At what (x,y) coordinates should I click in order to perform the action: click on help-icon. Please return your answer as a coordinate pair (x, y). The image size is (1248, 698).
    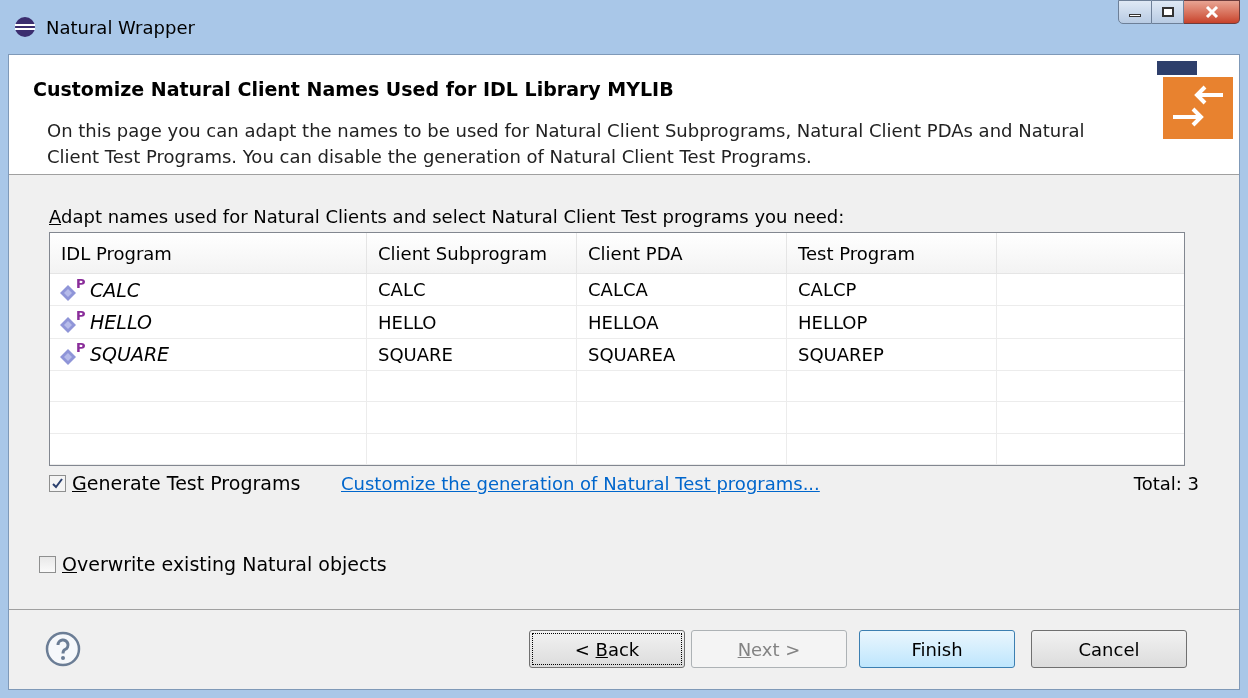
    Looking at the image, I should click on (63, 649).